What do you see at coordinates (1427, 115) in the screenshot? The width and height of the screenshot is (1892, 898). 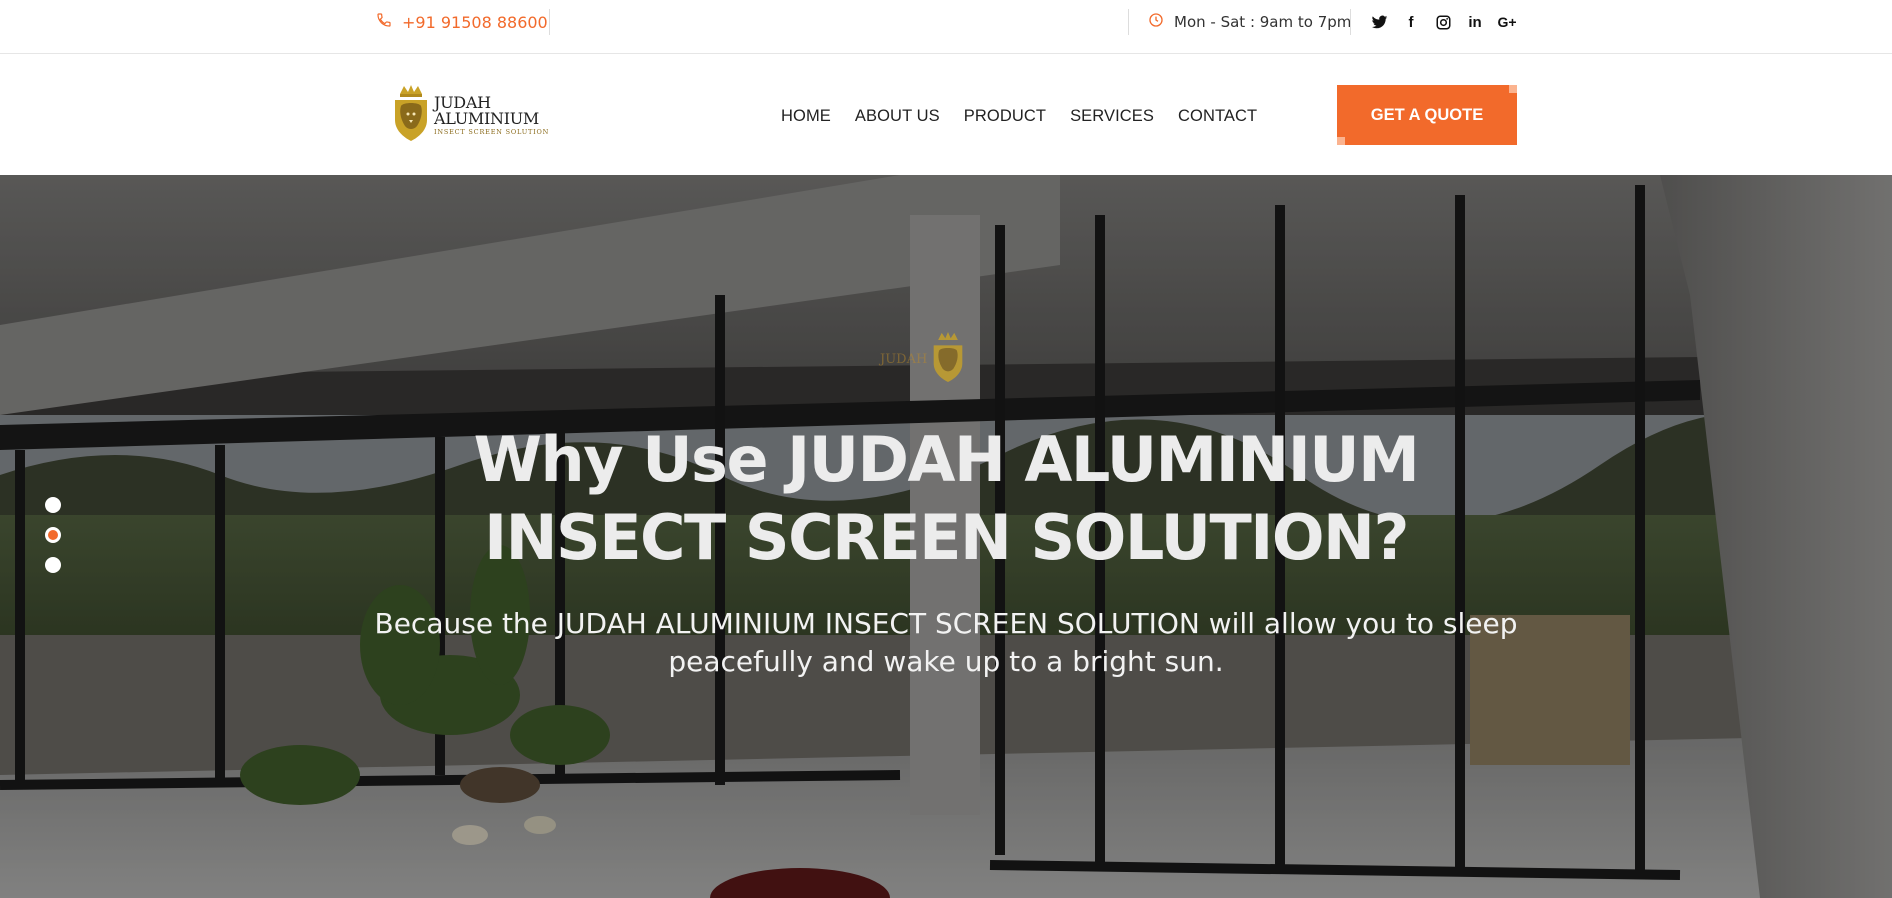 I see `get-a-quote-button: GET A QUOTE` at bounding box center [1427, 115].